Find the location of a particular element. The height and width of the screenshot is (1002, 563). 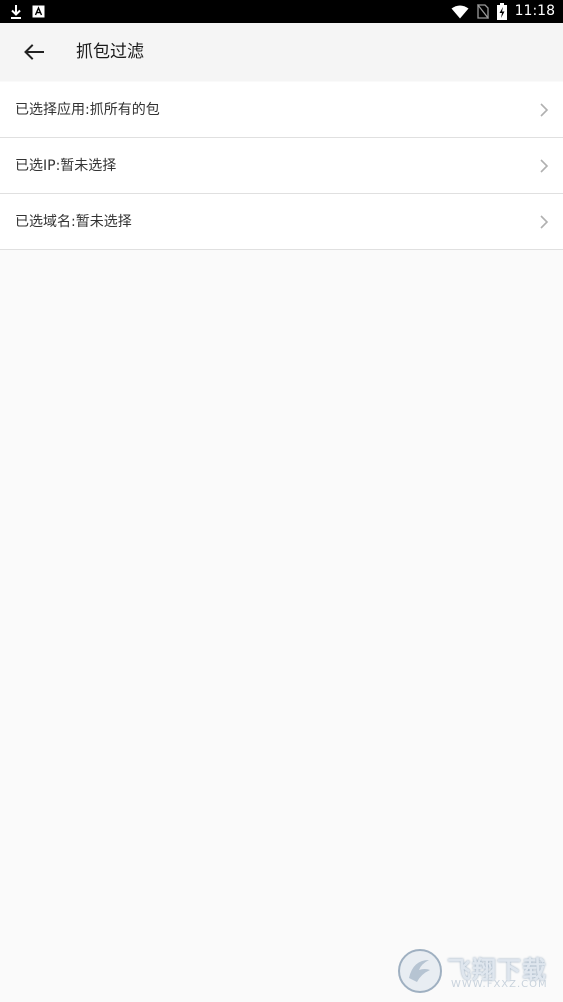

page-title: 抓包过滤 is located at coordinates (110, 52).